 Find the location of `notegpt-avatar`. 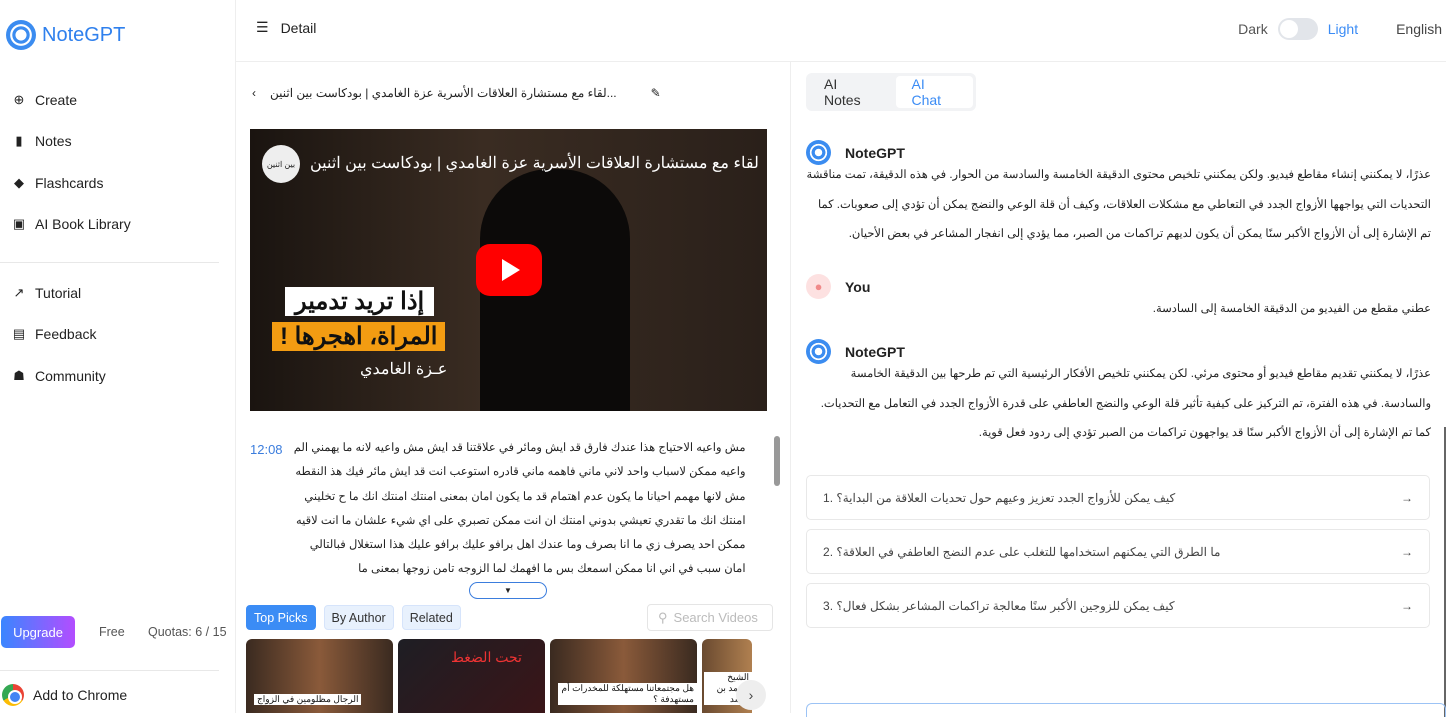

notegpt-avatar is located at coordinates (818, 351).